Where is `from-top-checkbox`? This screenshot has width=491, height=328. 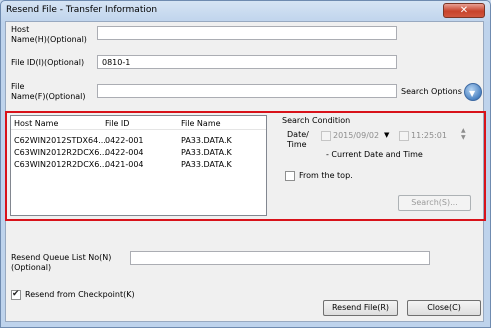
from-top-checkbox is located at coordinates (290, 176).